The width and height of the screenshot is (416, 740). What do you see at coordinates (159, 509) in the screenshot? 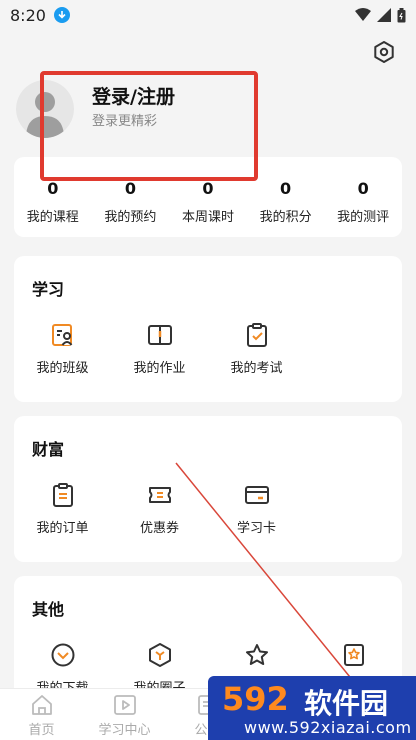
I see `menu-item-coupons: 优惠券` at bounding box center [159, 509].